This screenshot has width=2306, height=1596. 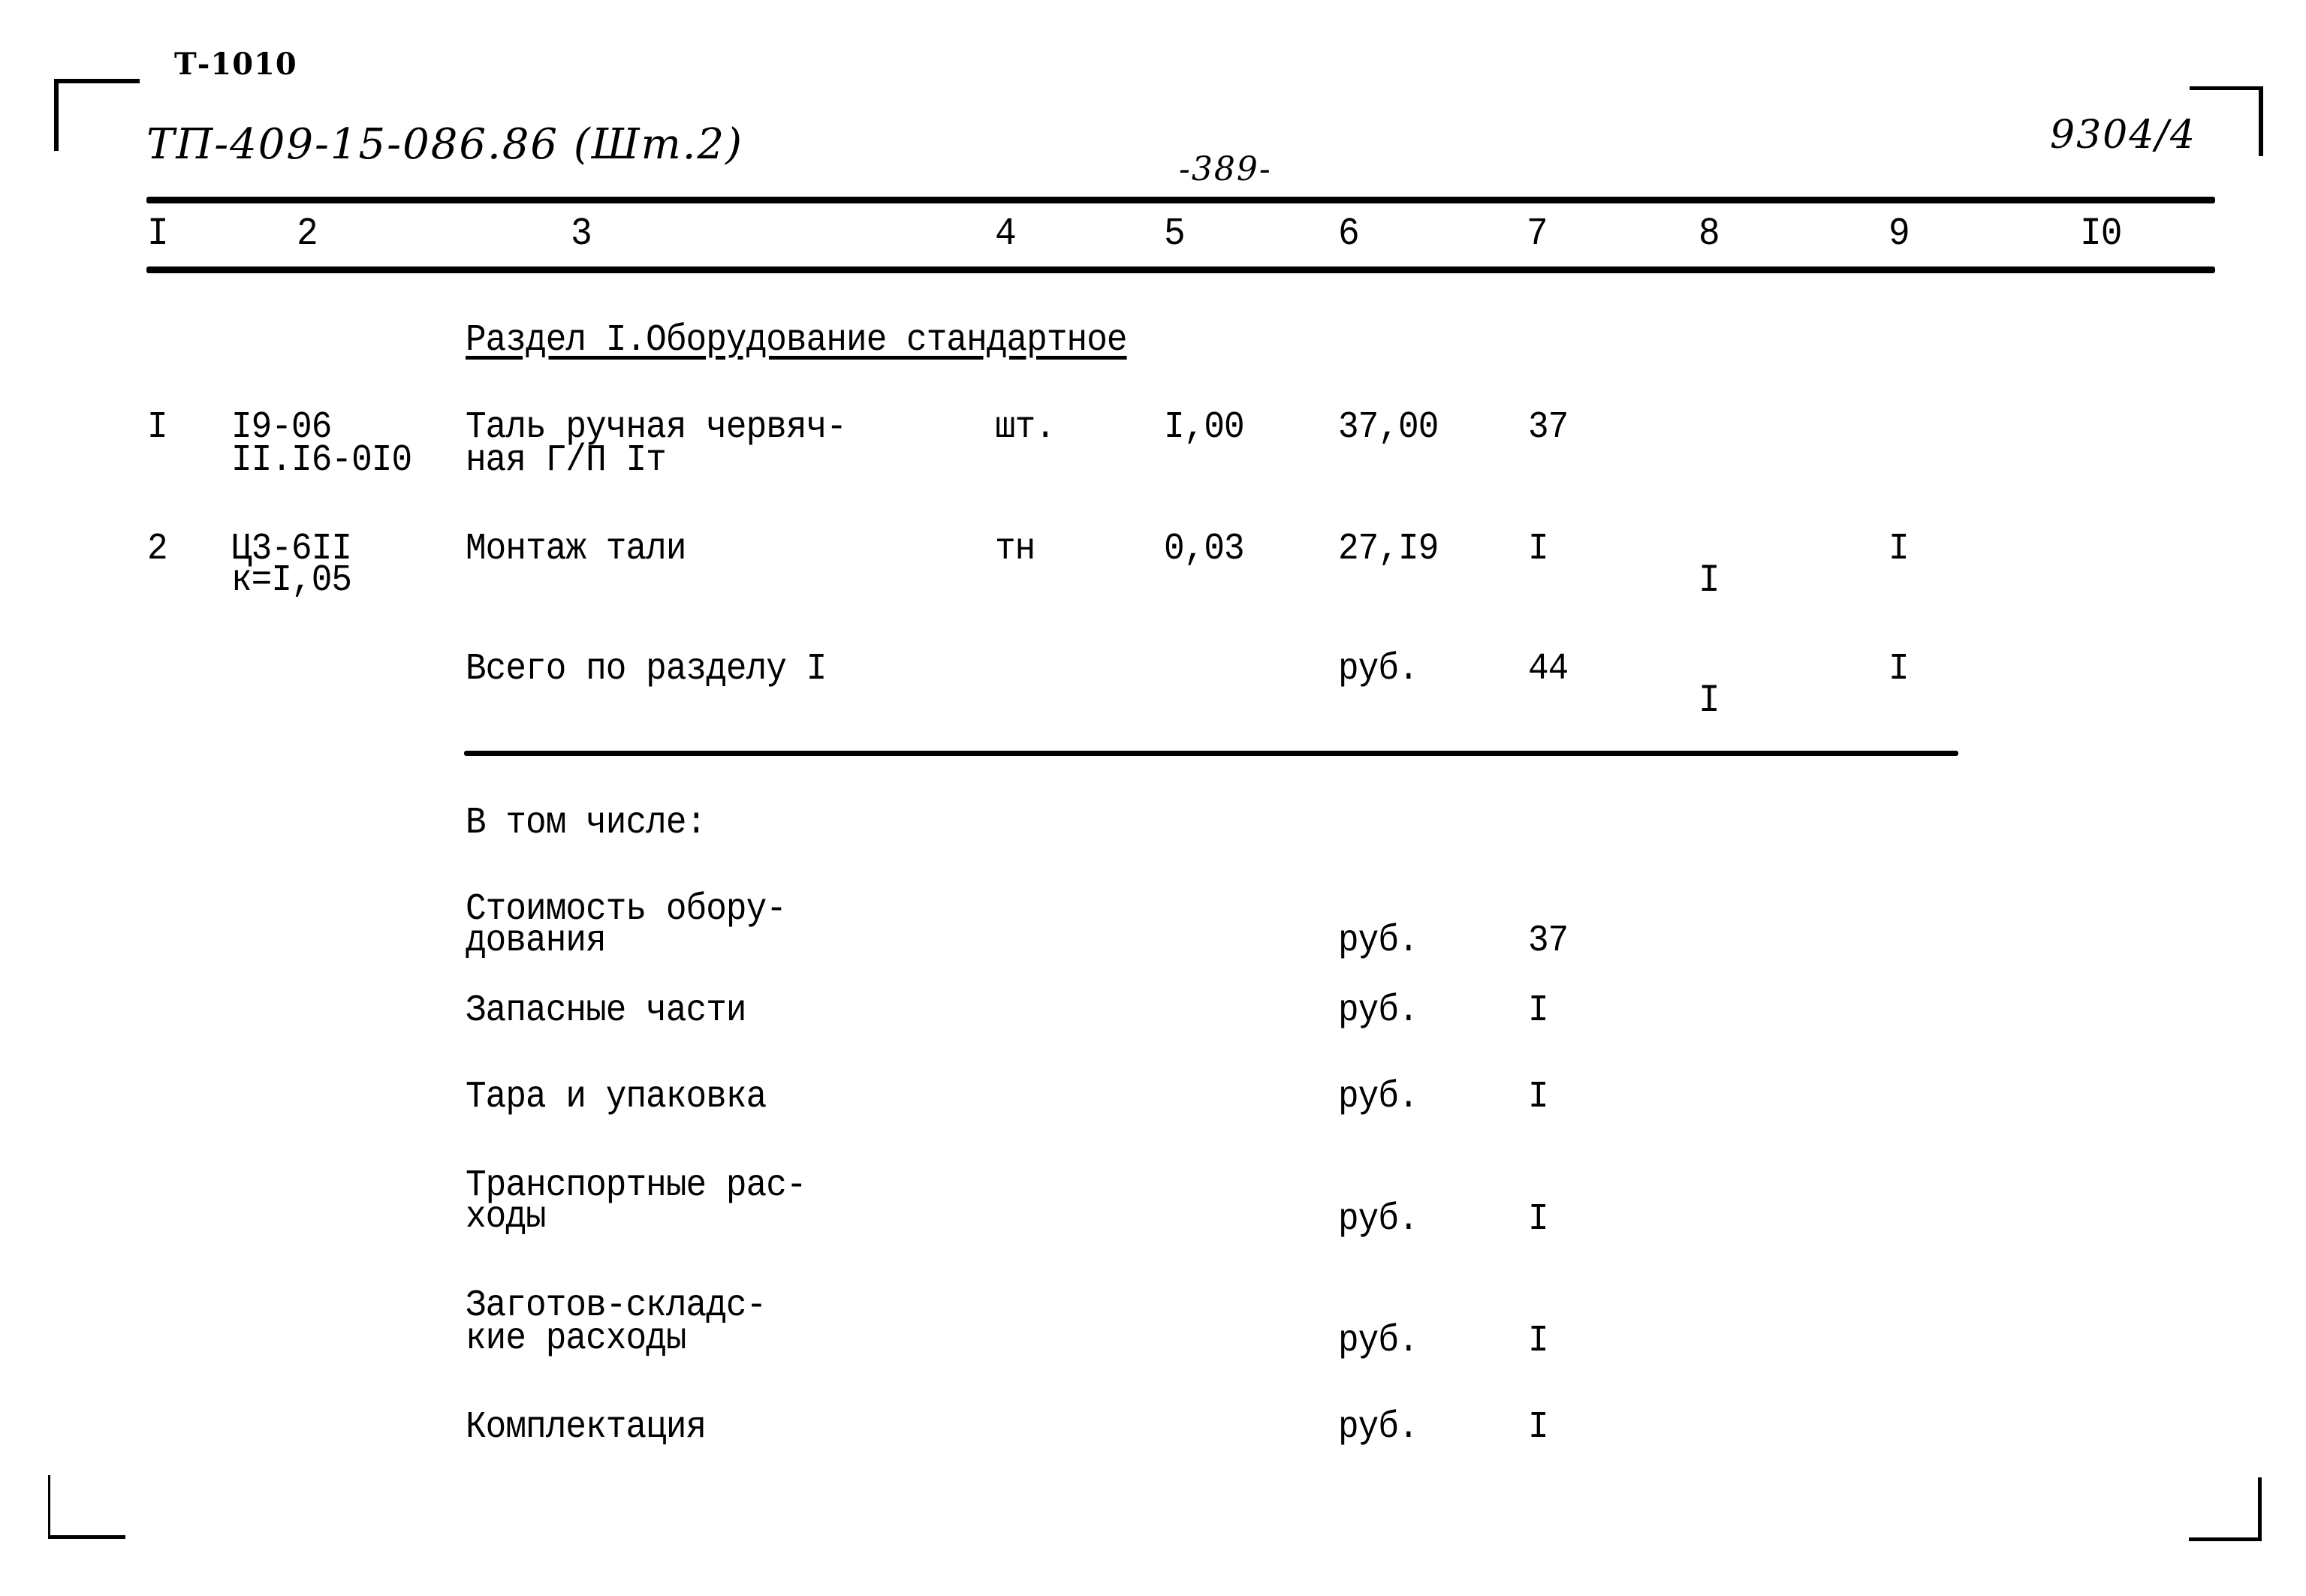 I want to click on row-unit: тн, so click(x=1015, y=549).